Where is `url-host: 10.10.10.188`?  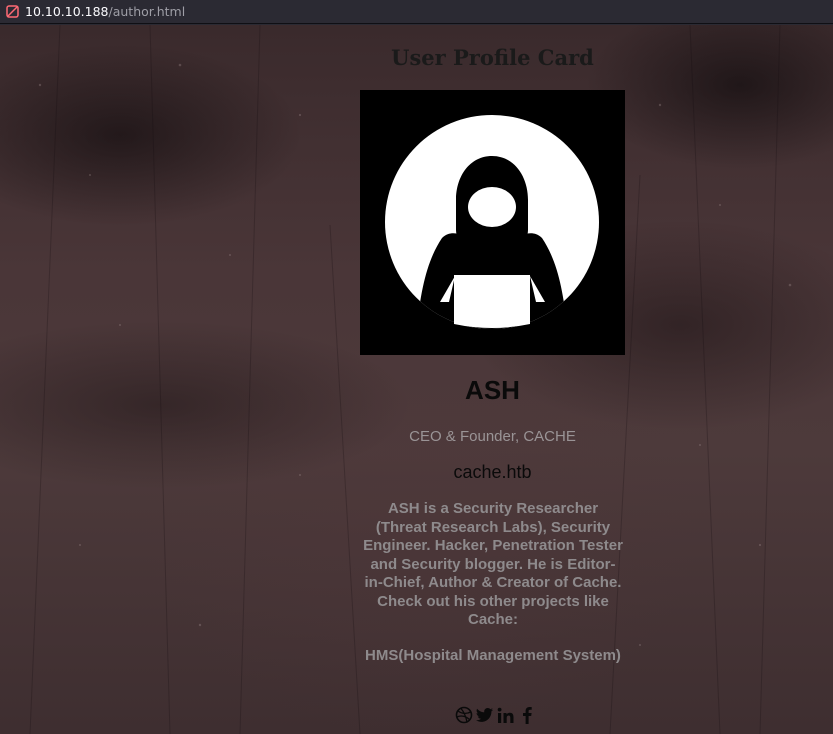
url-host: 10.10.10.188 is located at coordinates (67, 11).